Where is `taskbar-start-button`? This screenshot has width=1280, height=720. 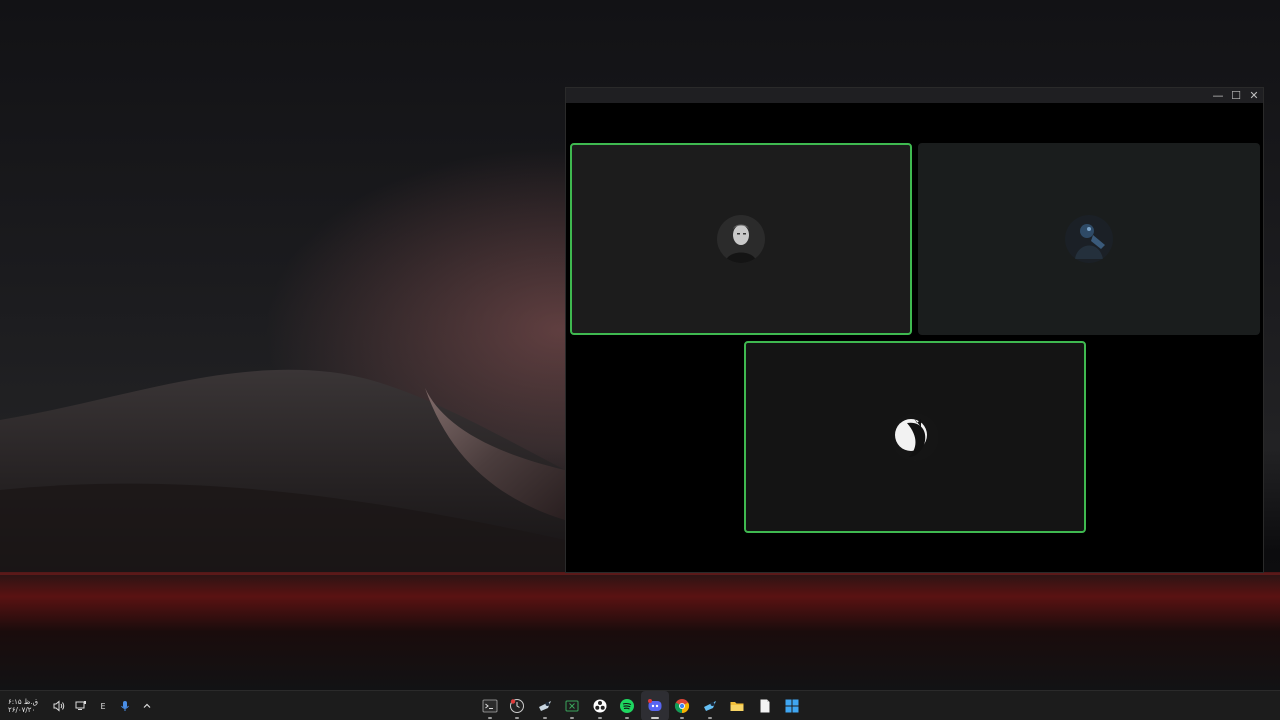 taskbar-start-button is located at coordinates (793, 705).